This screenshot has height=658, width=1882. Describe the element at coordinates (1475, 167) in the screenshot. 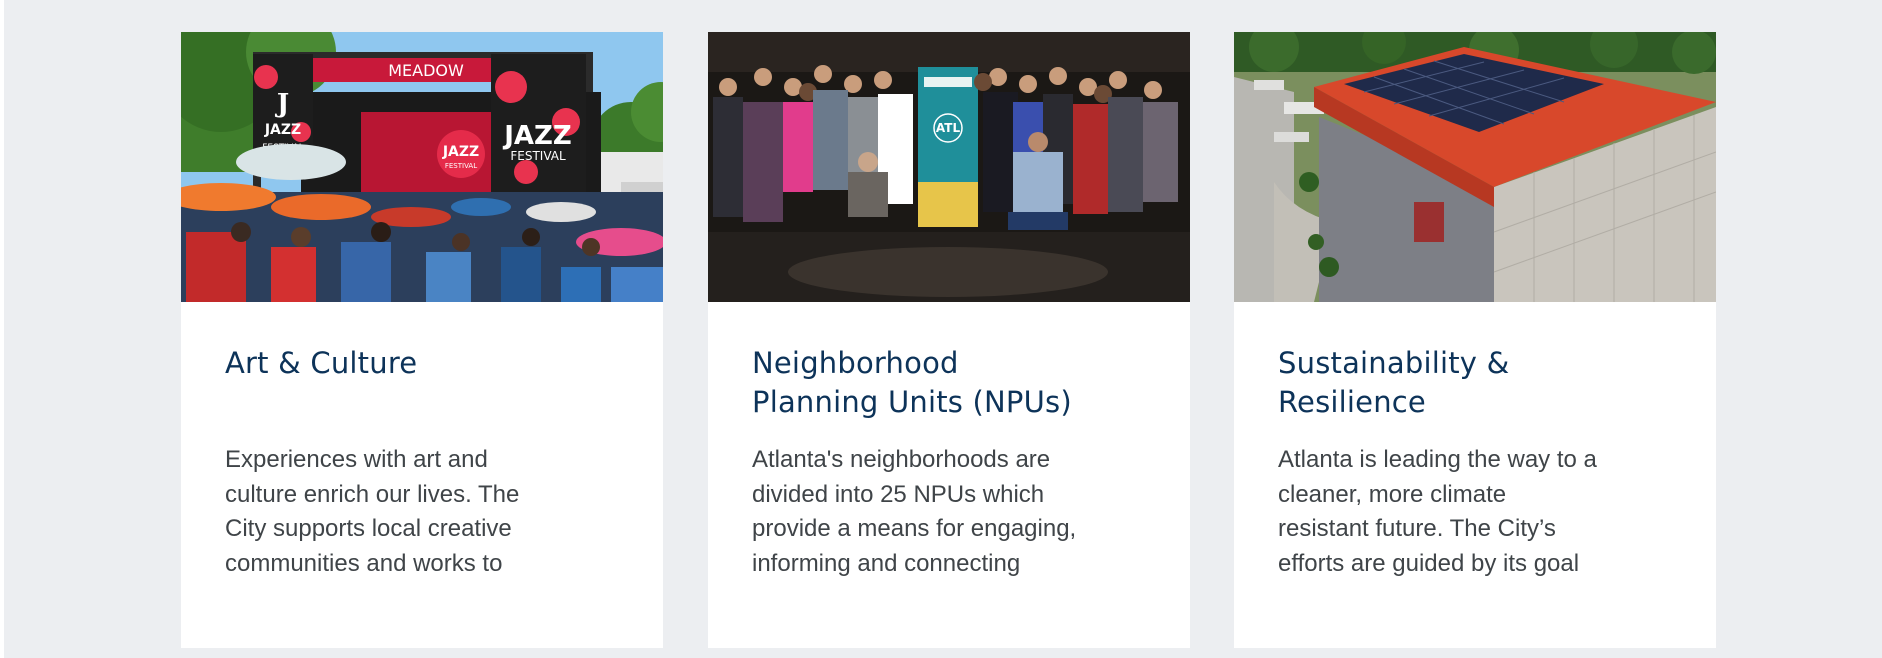

I see `sustainability-image` at that location.